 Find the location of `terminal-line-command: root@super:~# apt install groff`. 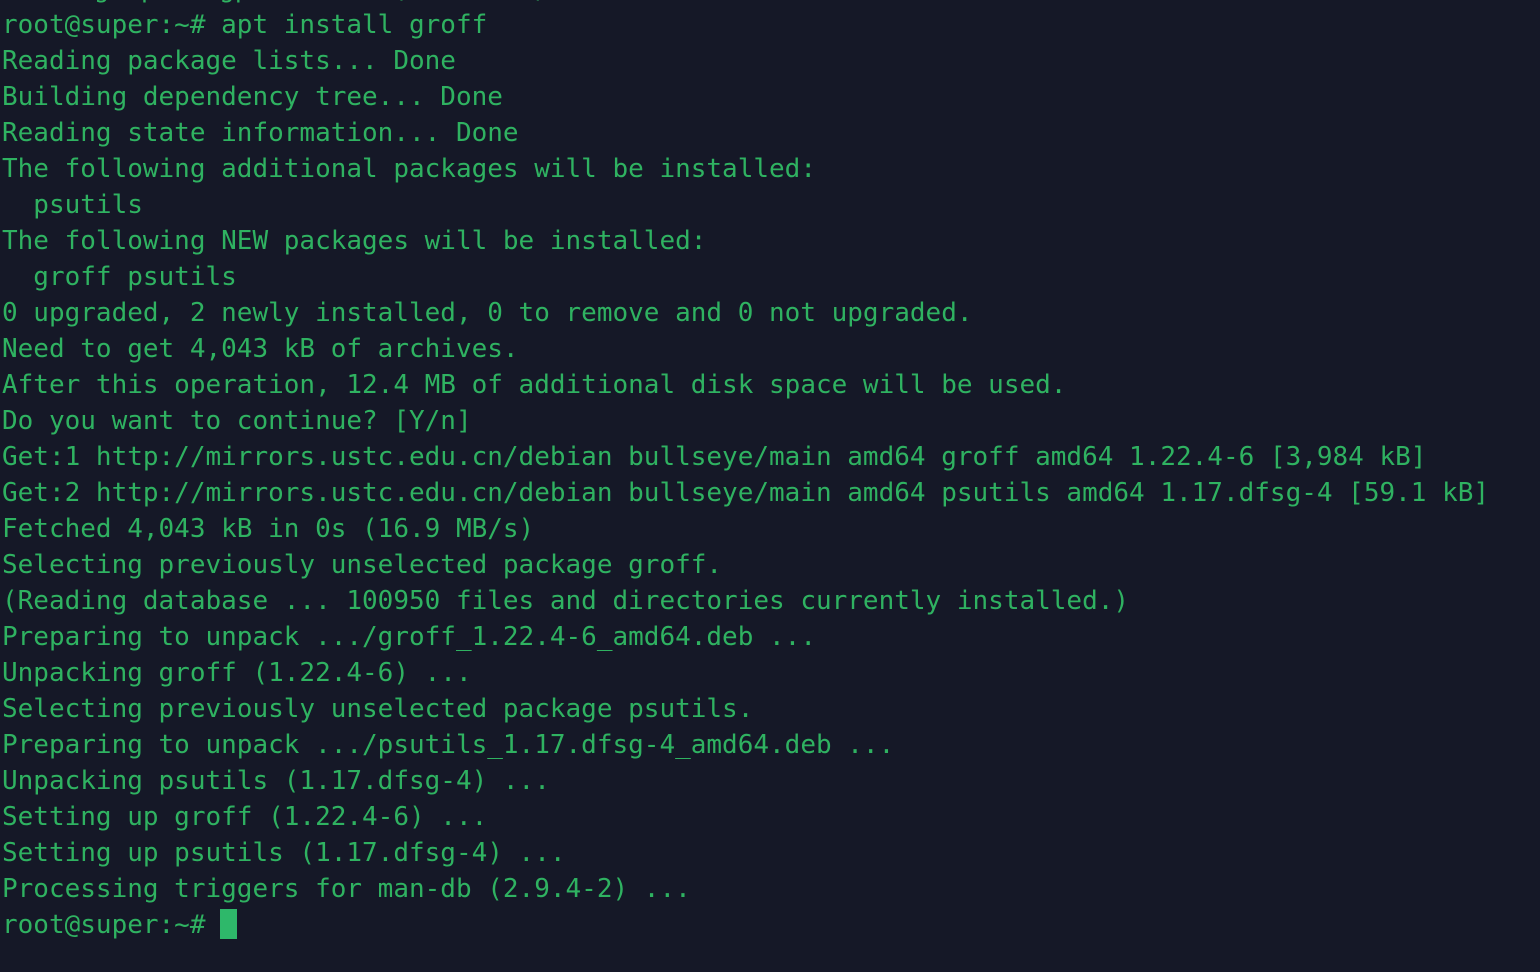

terminal-line-command: root@super:~# apt install groff is located at coordinates (245, 25).